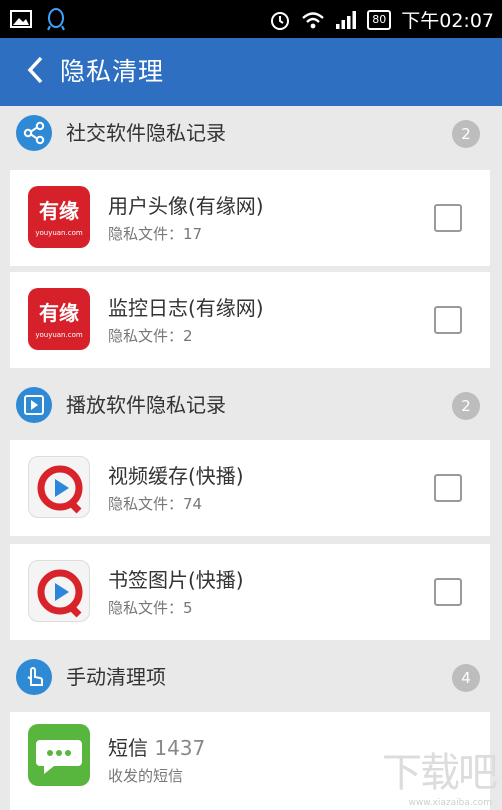  Describe the element at coordinates (251, 72) in the screenshot. I see `app-bar: 隐私清理` at that location.